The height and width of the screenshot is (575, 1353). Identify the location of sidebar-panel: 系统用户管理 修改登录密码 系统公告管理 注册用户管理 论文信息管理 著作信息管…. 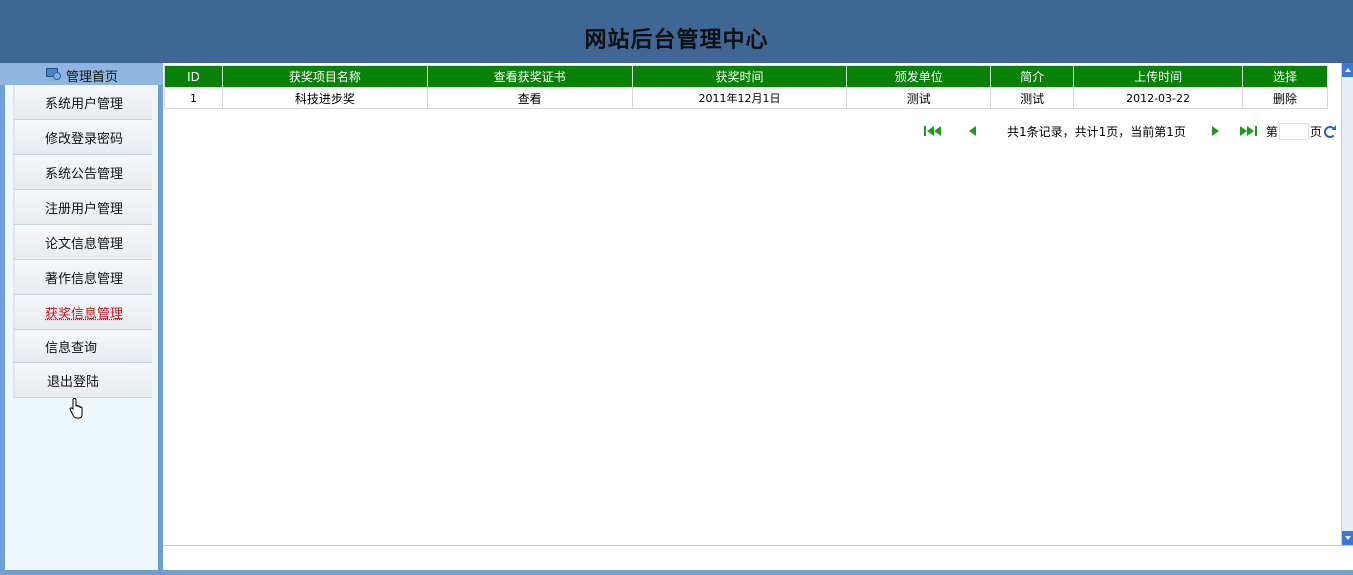
(81, 328).